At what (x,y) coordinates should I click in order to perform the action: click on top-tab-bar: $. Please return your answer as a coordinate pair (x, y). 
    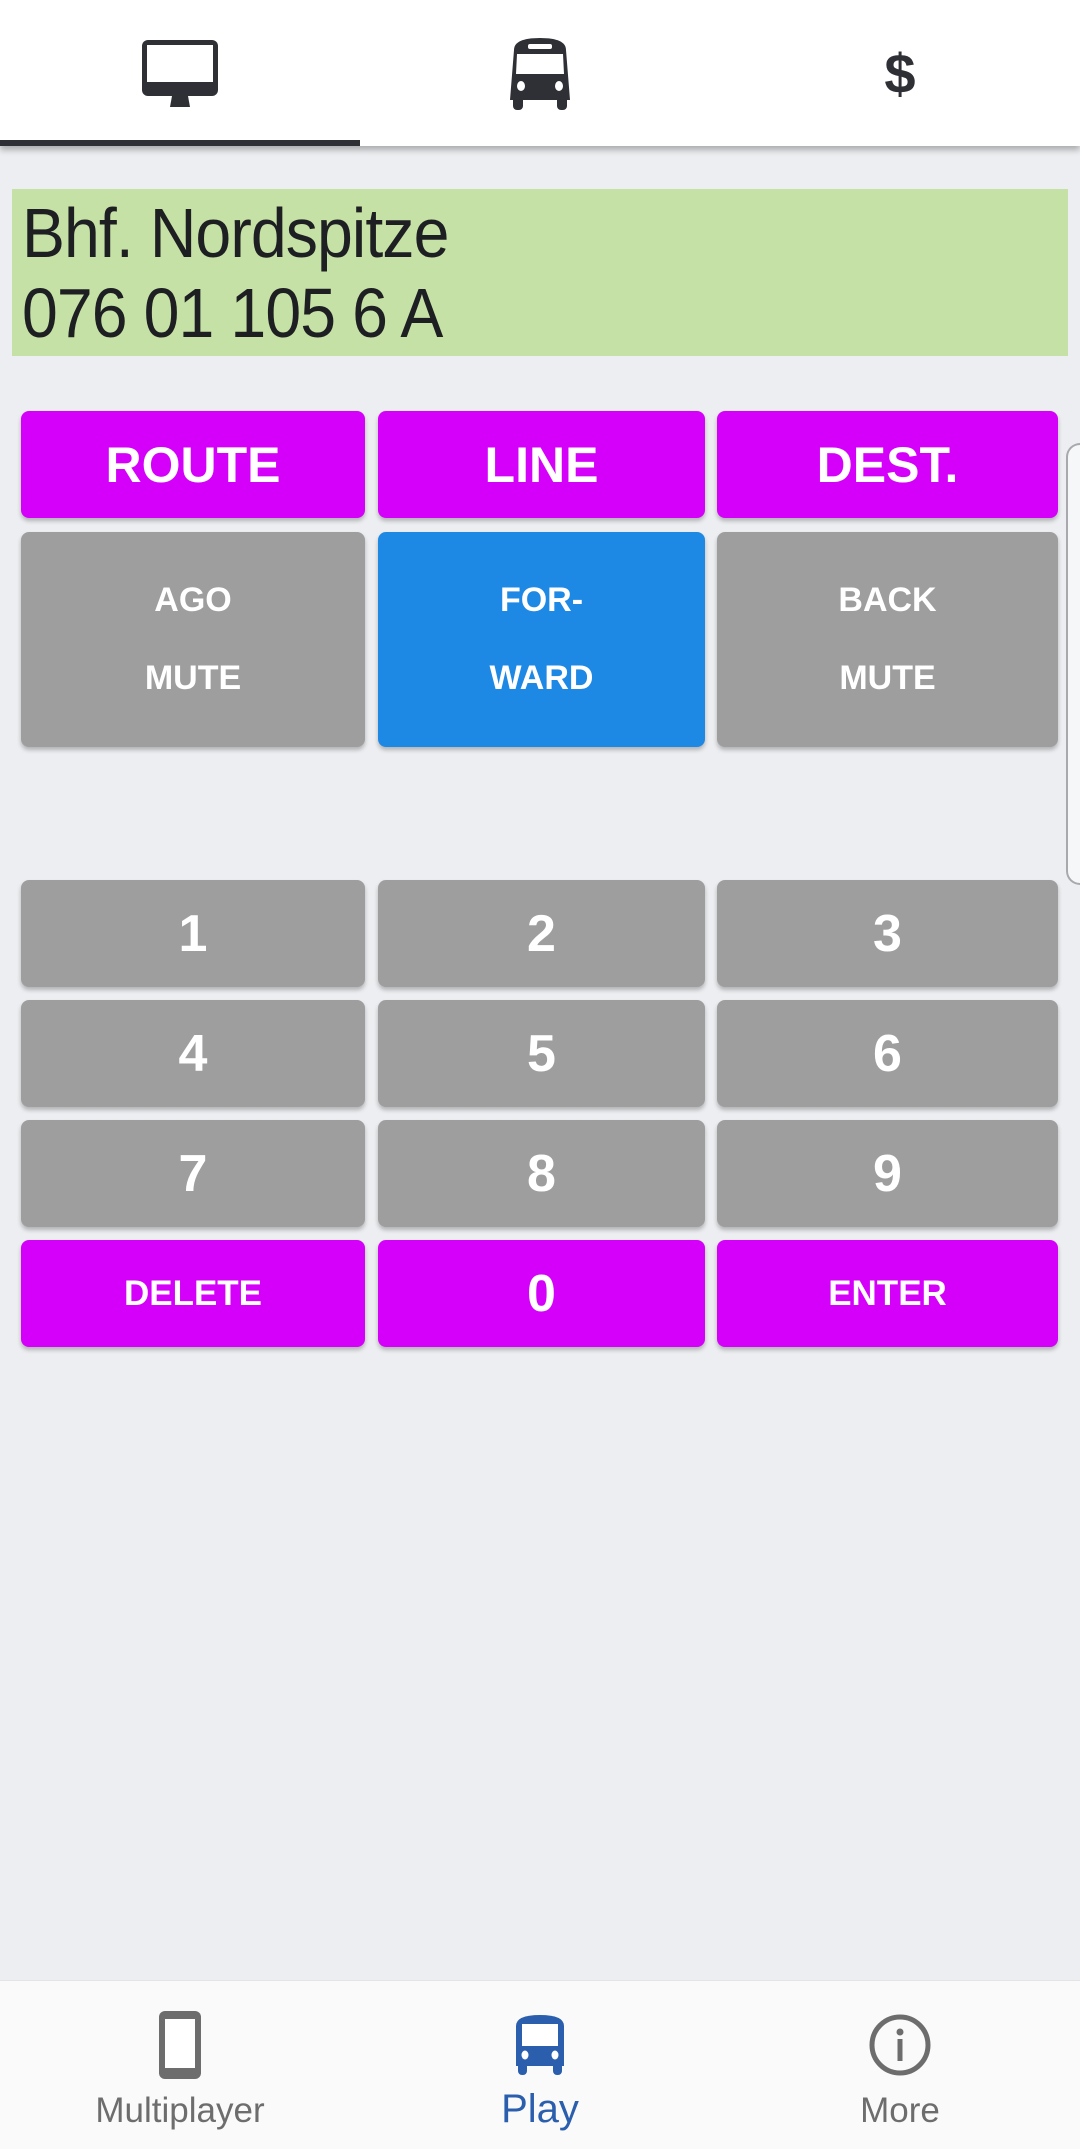
    Looking at the image, I should click on (540, 73).